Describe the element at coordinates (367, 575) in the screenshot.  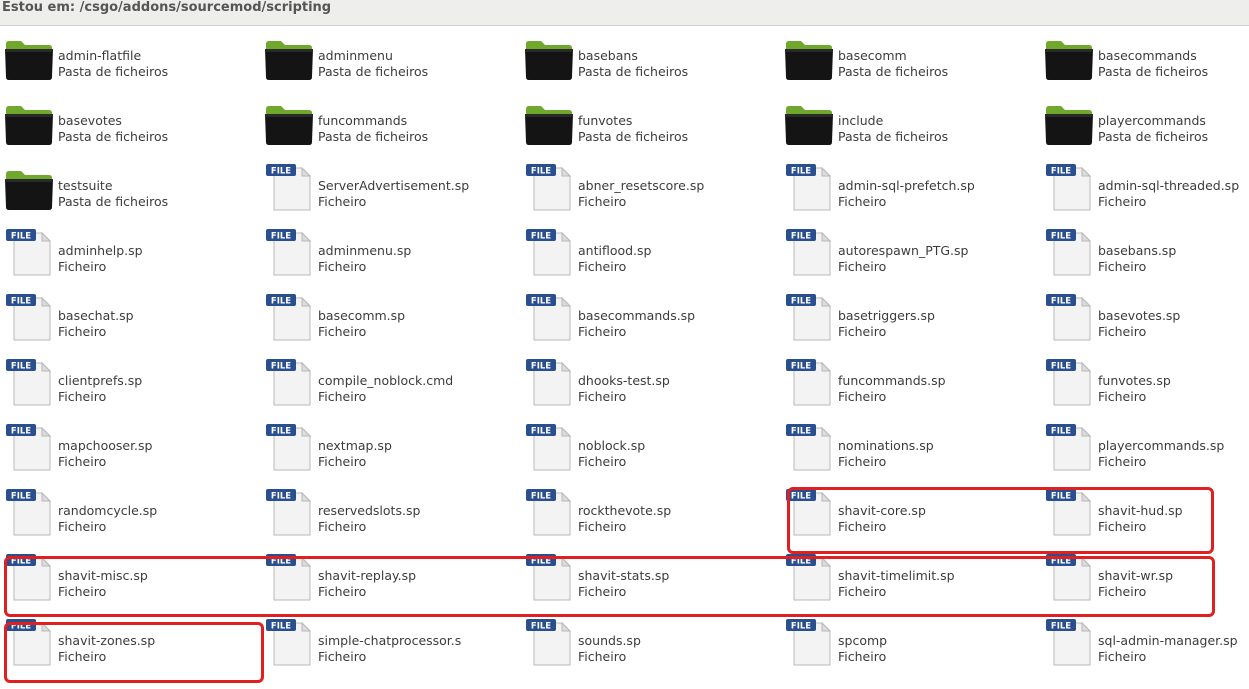
I see `item-name: shavit-replay.sp` at that location.